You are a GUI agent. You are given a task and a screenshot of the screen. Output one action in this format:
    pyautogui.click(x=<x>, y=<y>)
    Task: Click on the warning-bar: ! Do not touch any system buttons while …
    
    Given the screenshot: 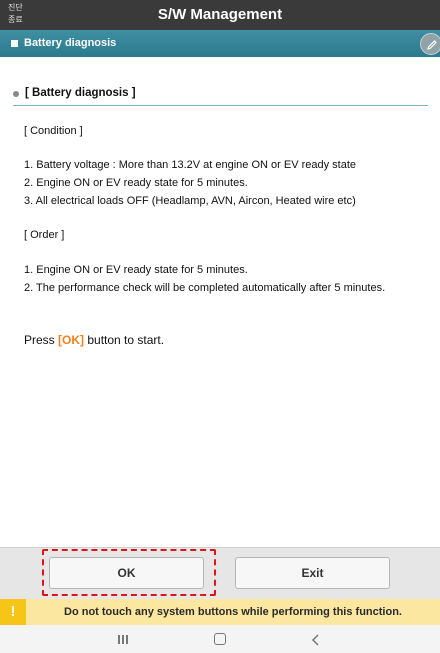 What is the action you would take?
    pyautogui.click(x=220, y=612)
    